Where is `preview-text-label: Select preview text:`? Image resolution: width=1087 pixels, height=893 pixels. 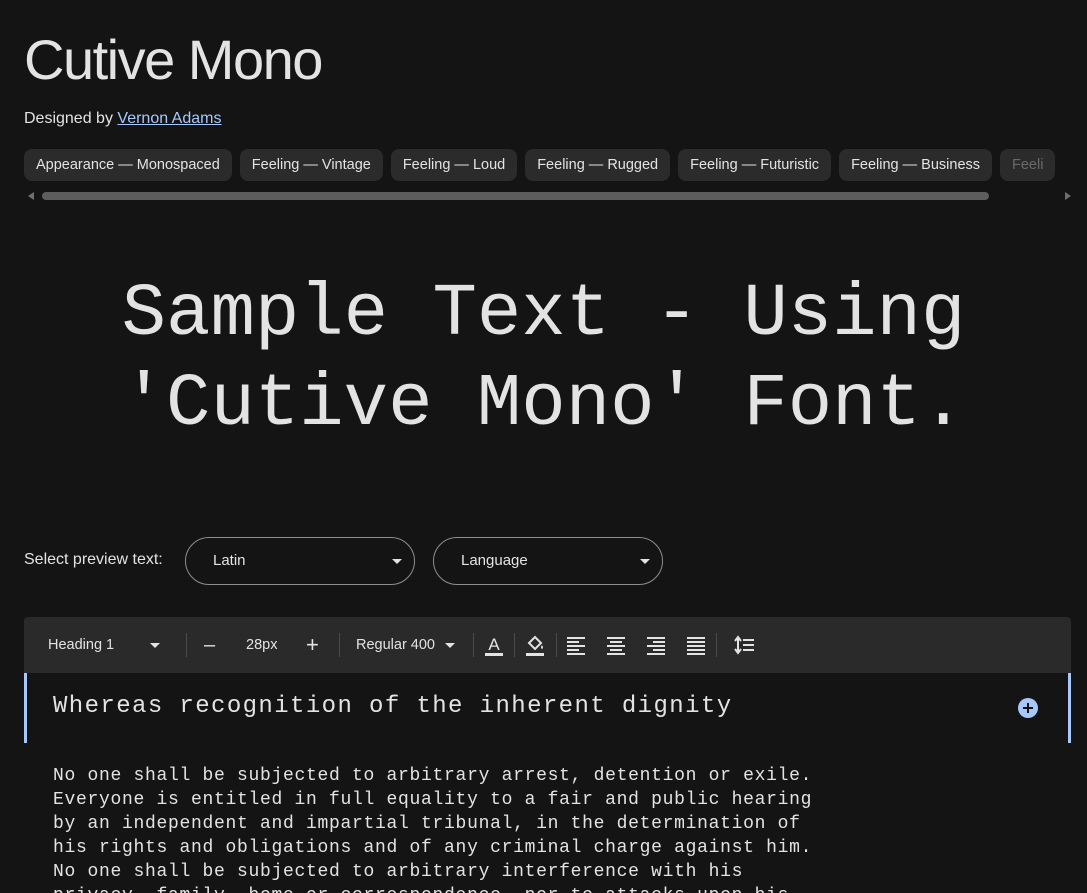 preview-text-label: Select preview text: is located at coordinates (93, 559).